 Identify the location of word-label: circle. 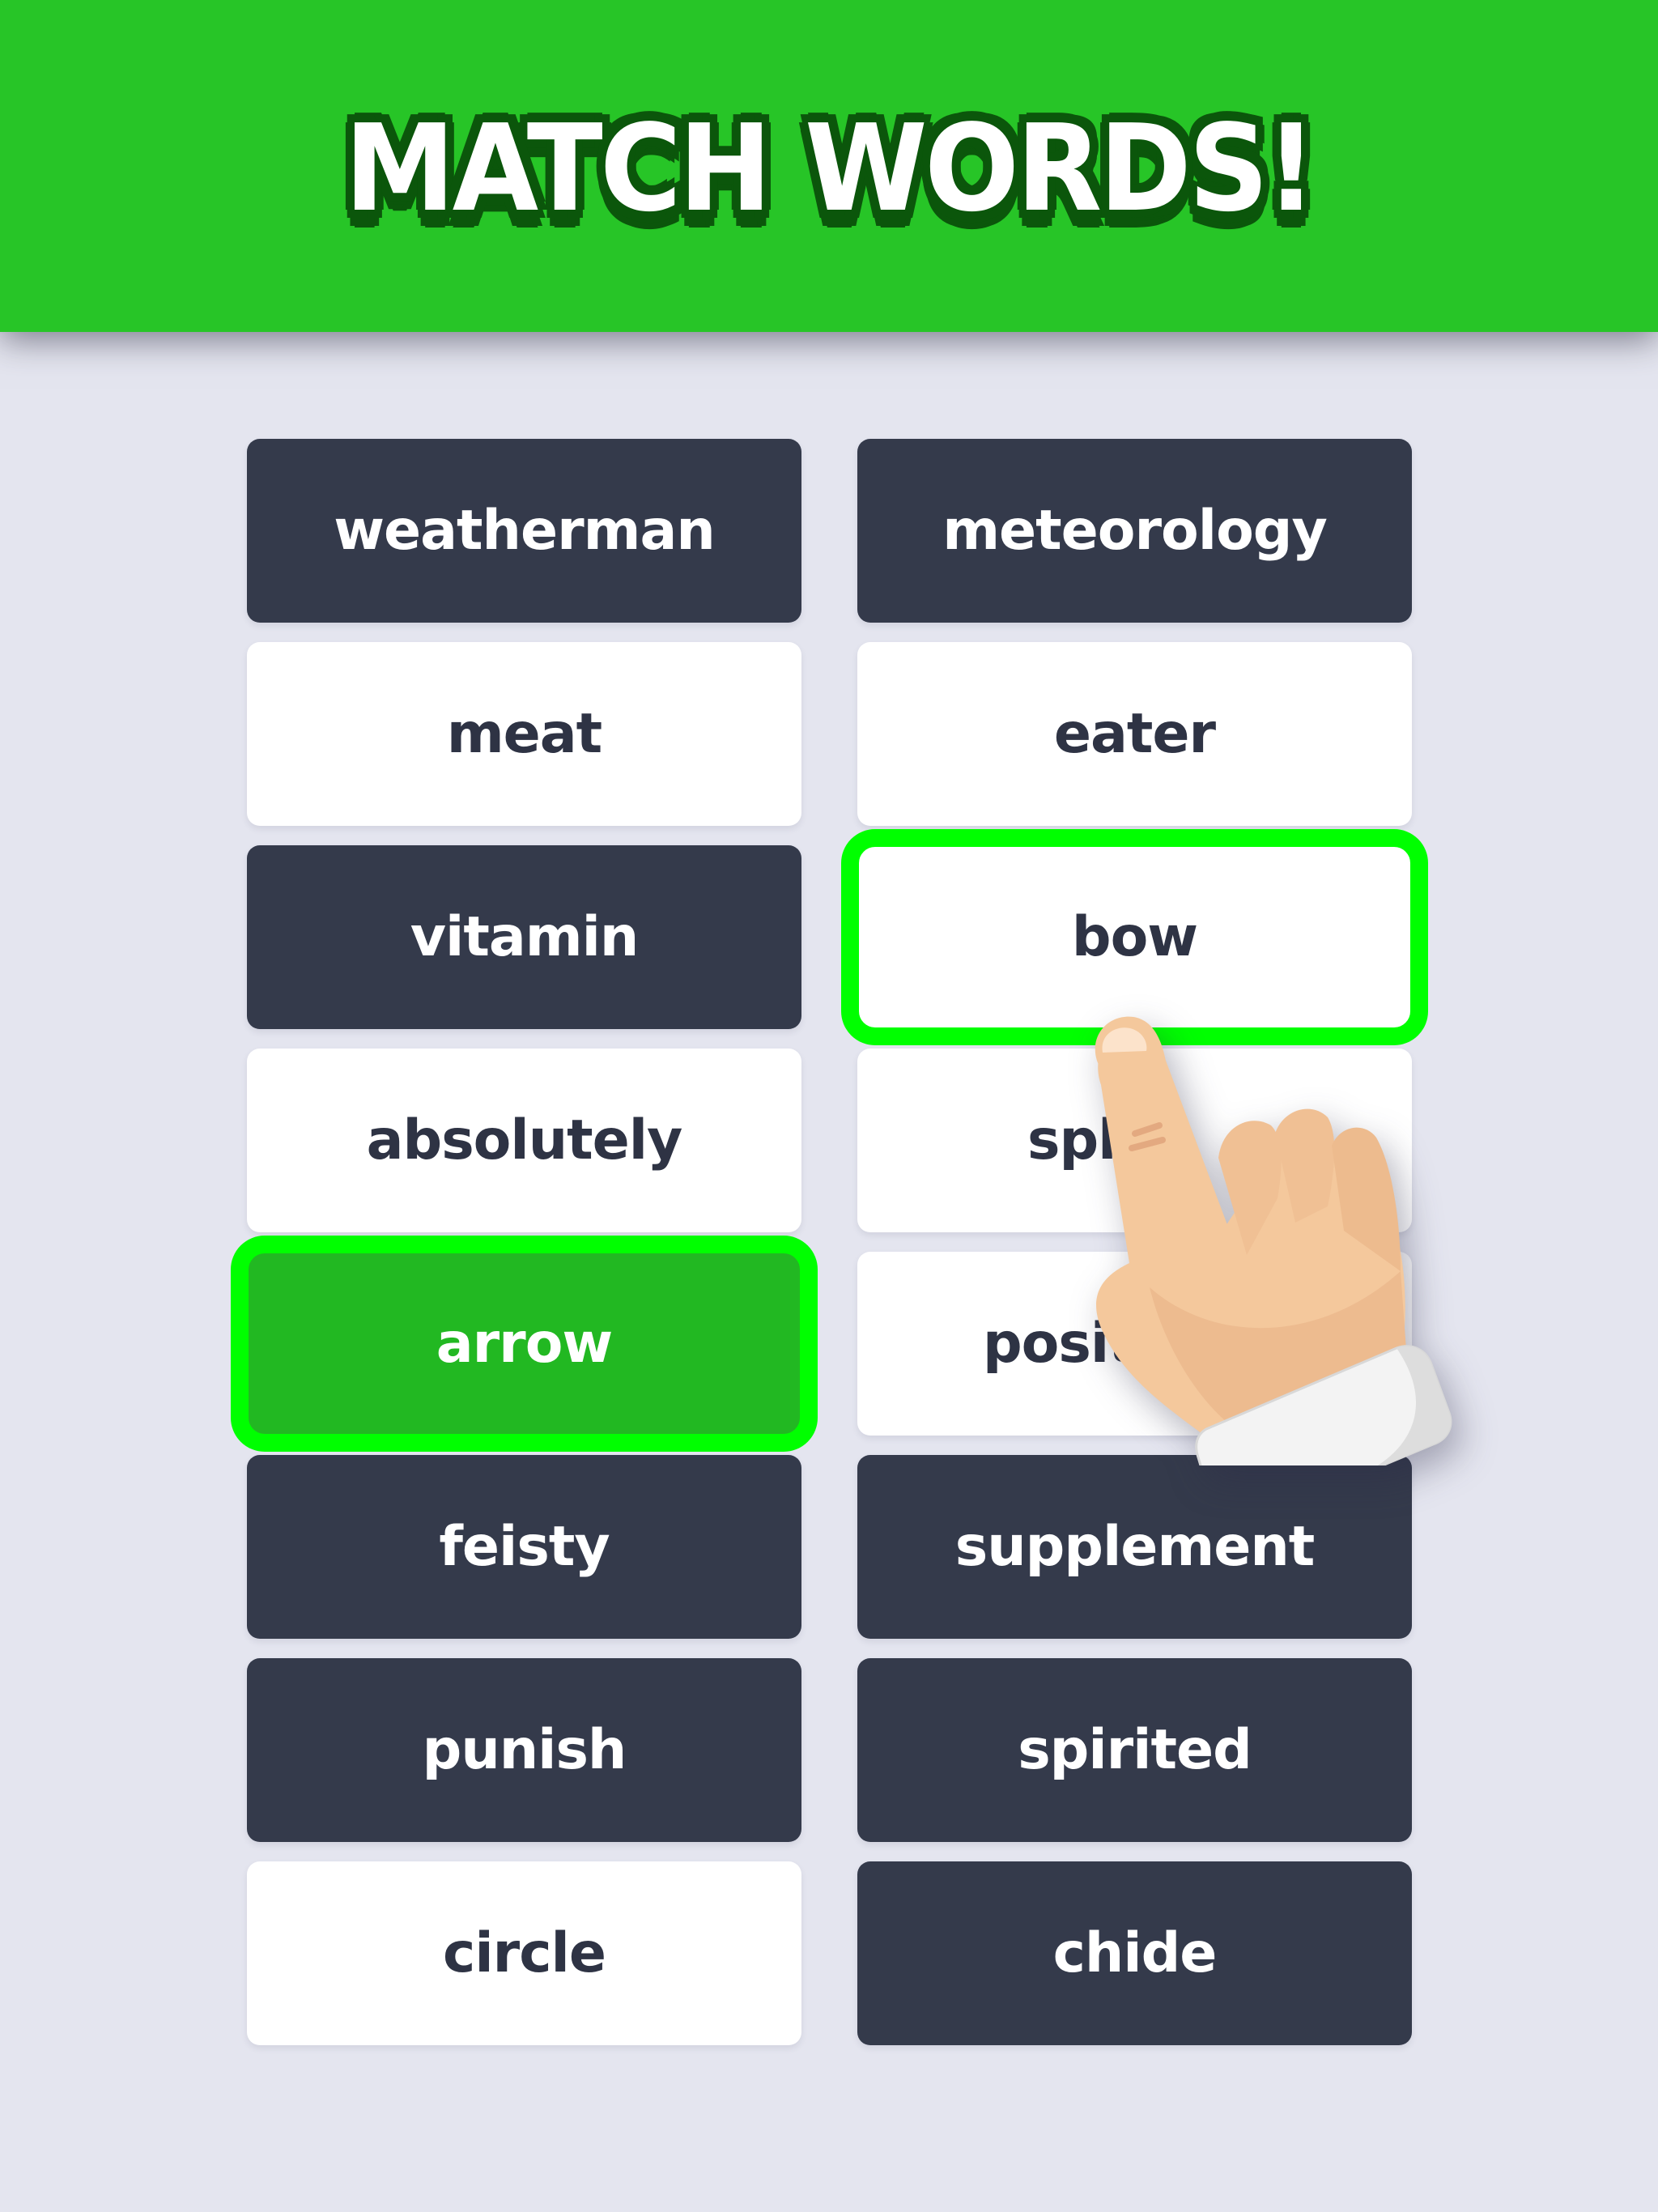
(524, 1953).